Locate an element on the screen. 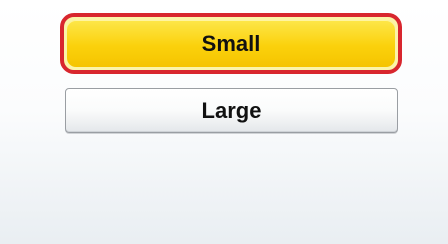 Image resolution: width=448 pixels, height=244 pixels. option-small-label: Small is located at coordinates (231, 43).